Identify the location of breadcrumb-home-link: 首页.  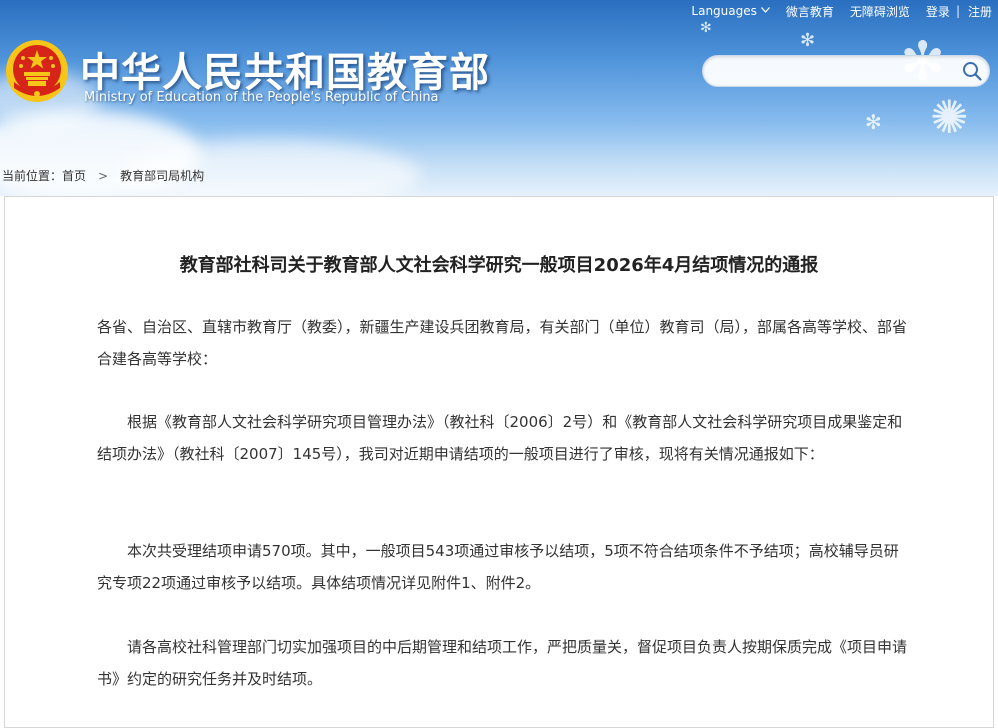
(74, 176).